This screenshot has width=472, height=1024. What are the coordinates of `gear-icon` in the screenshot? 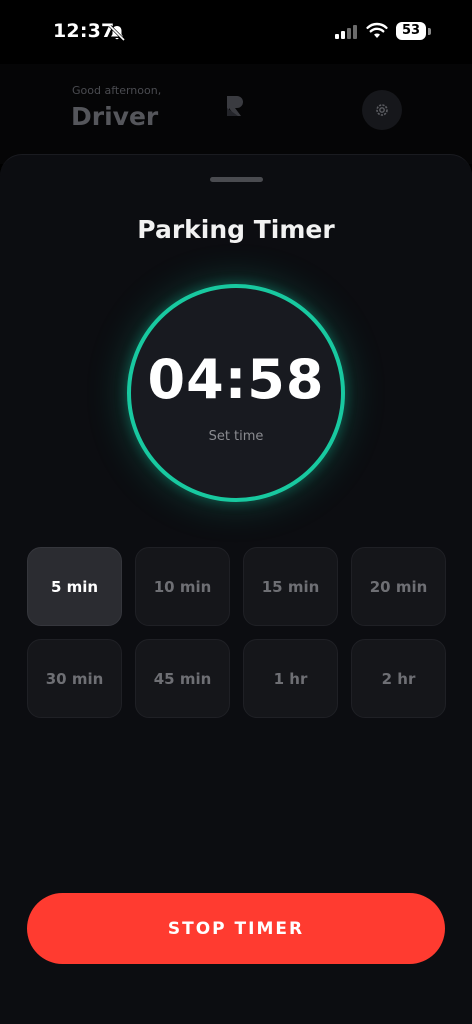 It's located at (382, 110).